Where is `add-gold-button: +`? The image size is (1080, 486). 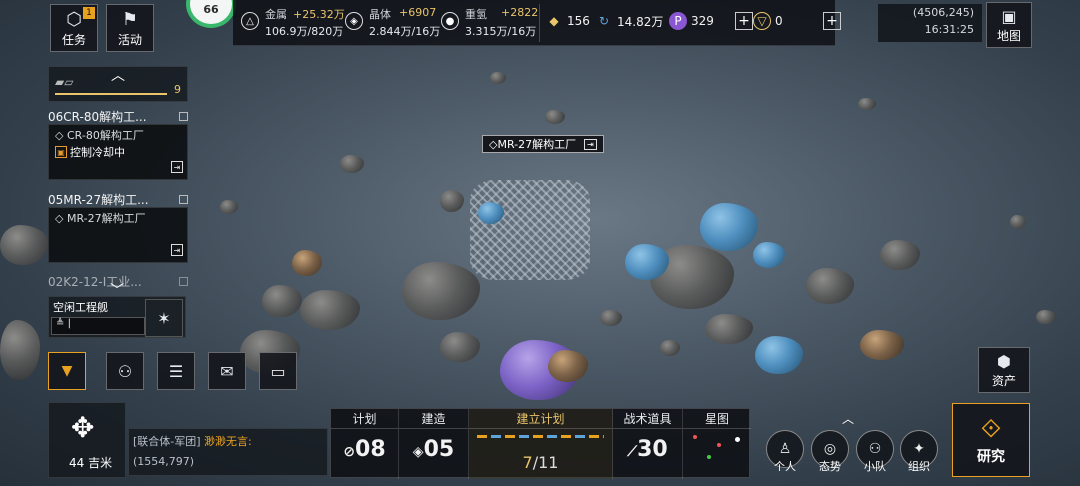 add-gold-button: + is located at coordinates (832, 21).